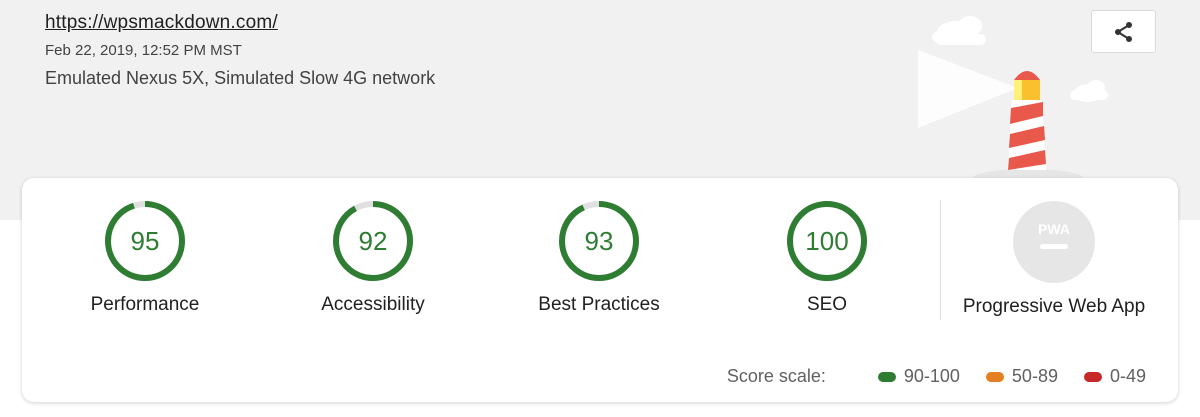  What do you see at coordinates (886, 376) in the screenshot?
I see `pass-indicator-icon` at bounding box center [886, 376].